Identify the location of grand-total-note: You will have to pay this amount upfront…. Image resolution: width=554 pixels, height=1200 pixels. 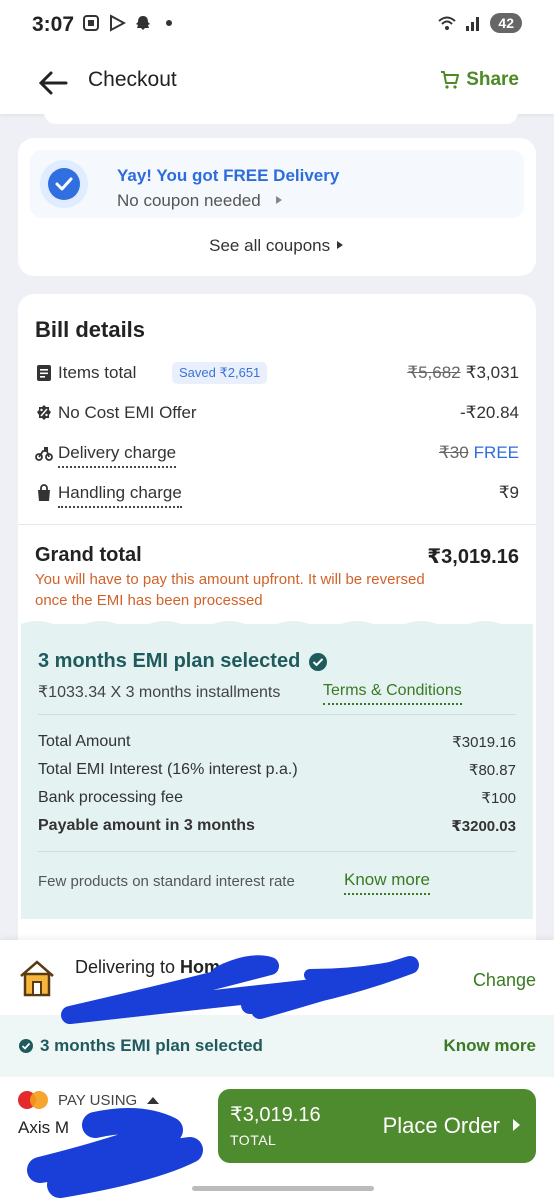
(230, 590).